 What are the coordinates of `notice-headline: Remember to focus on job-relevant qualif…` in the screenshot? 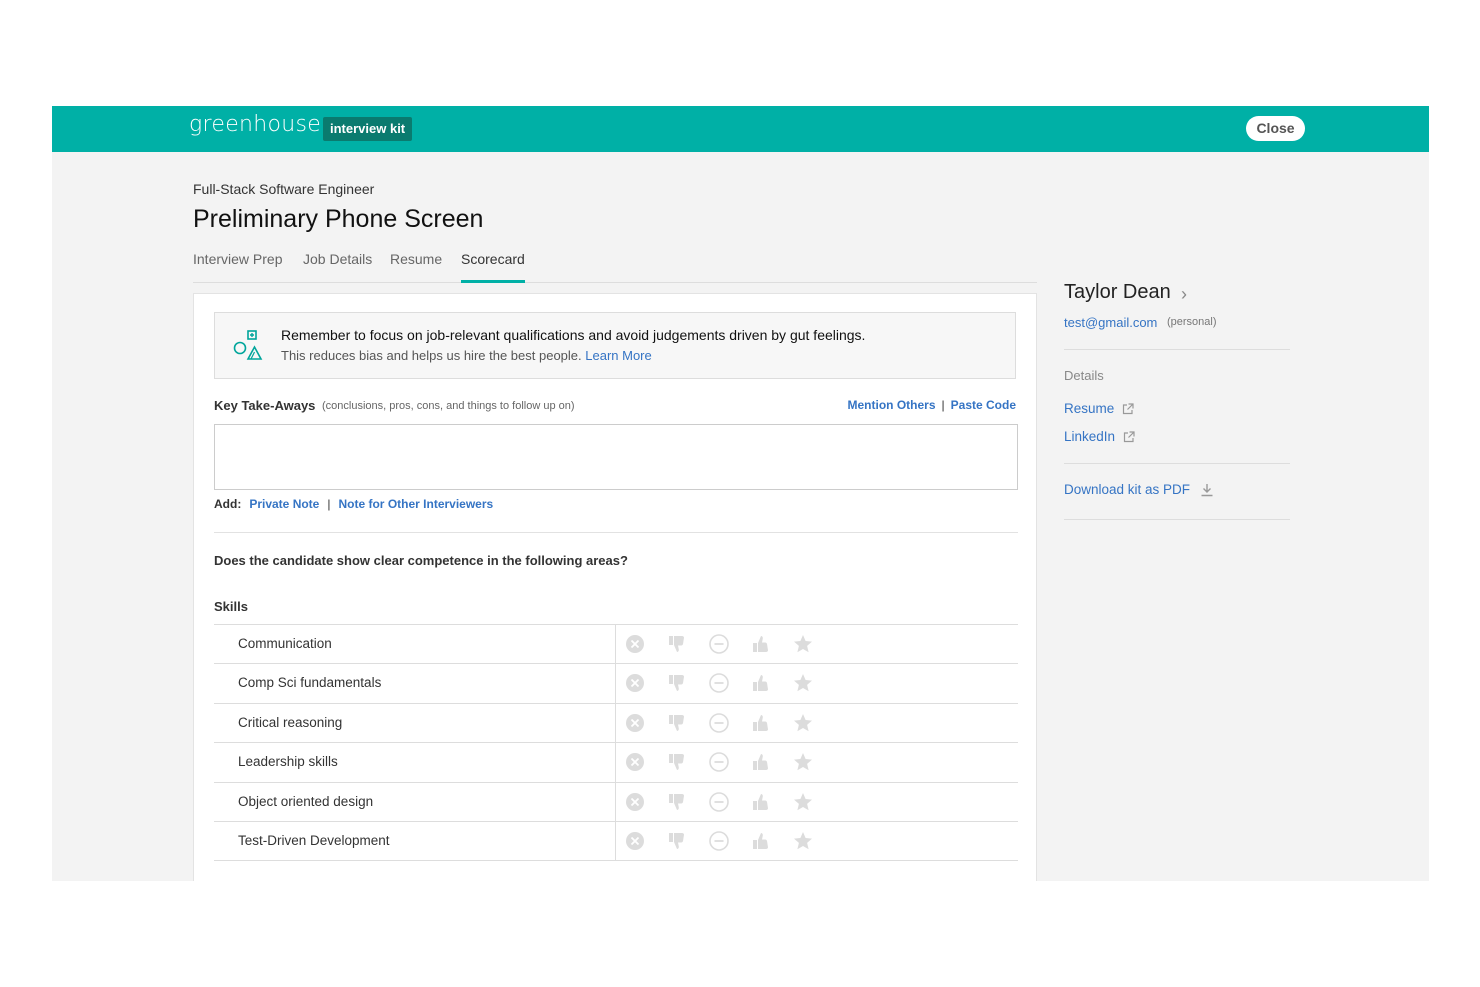 It's located at (573, 335).